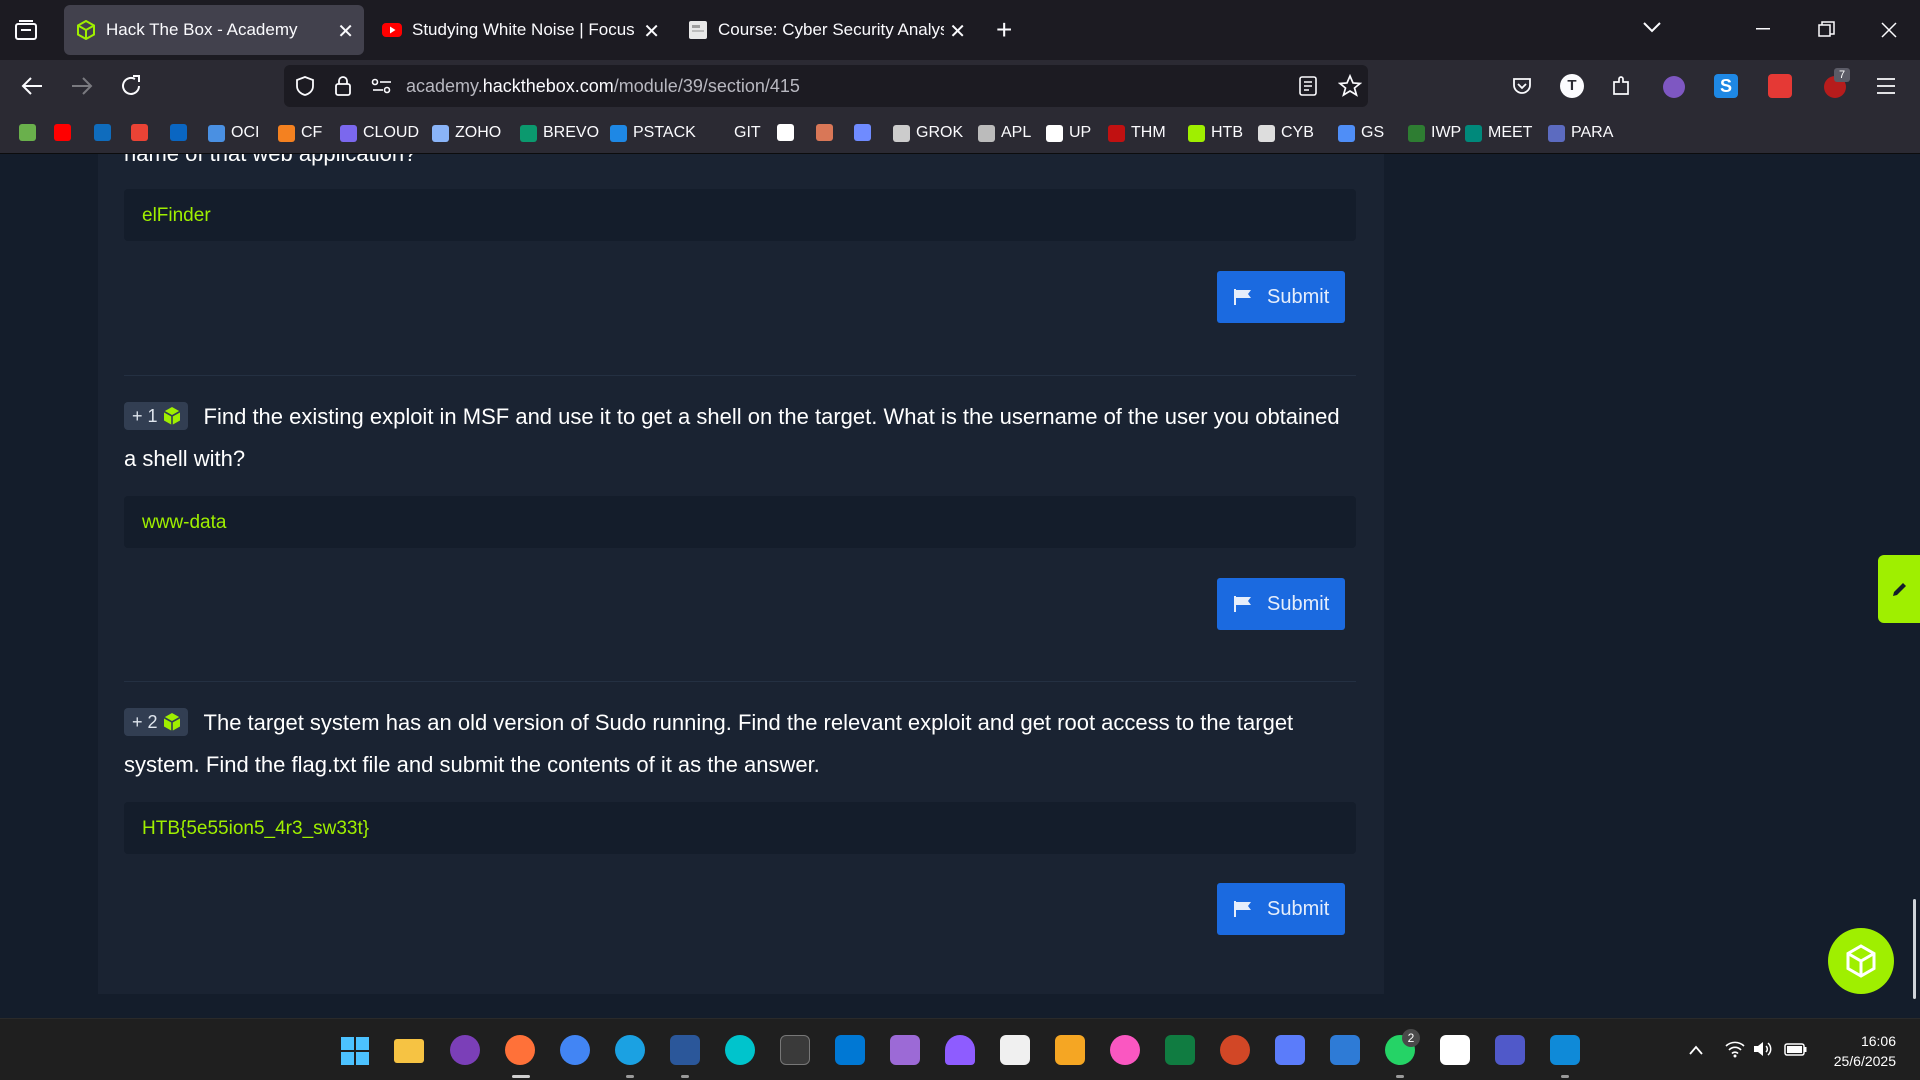 This screenshot has width=1920, height=1080. What do you see at coordinates (740, 681) in the screenshot?
I see `divider` at bounding box center [740, 681].